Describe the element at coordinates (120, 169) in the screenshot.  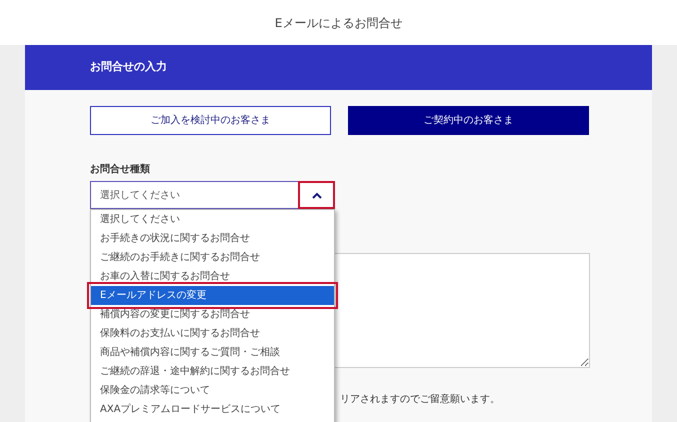
I see `field-label: お問合せ種類` at that location.